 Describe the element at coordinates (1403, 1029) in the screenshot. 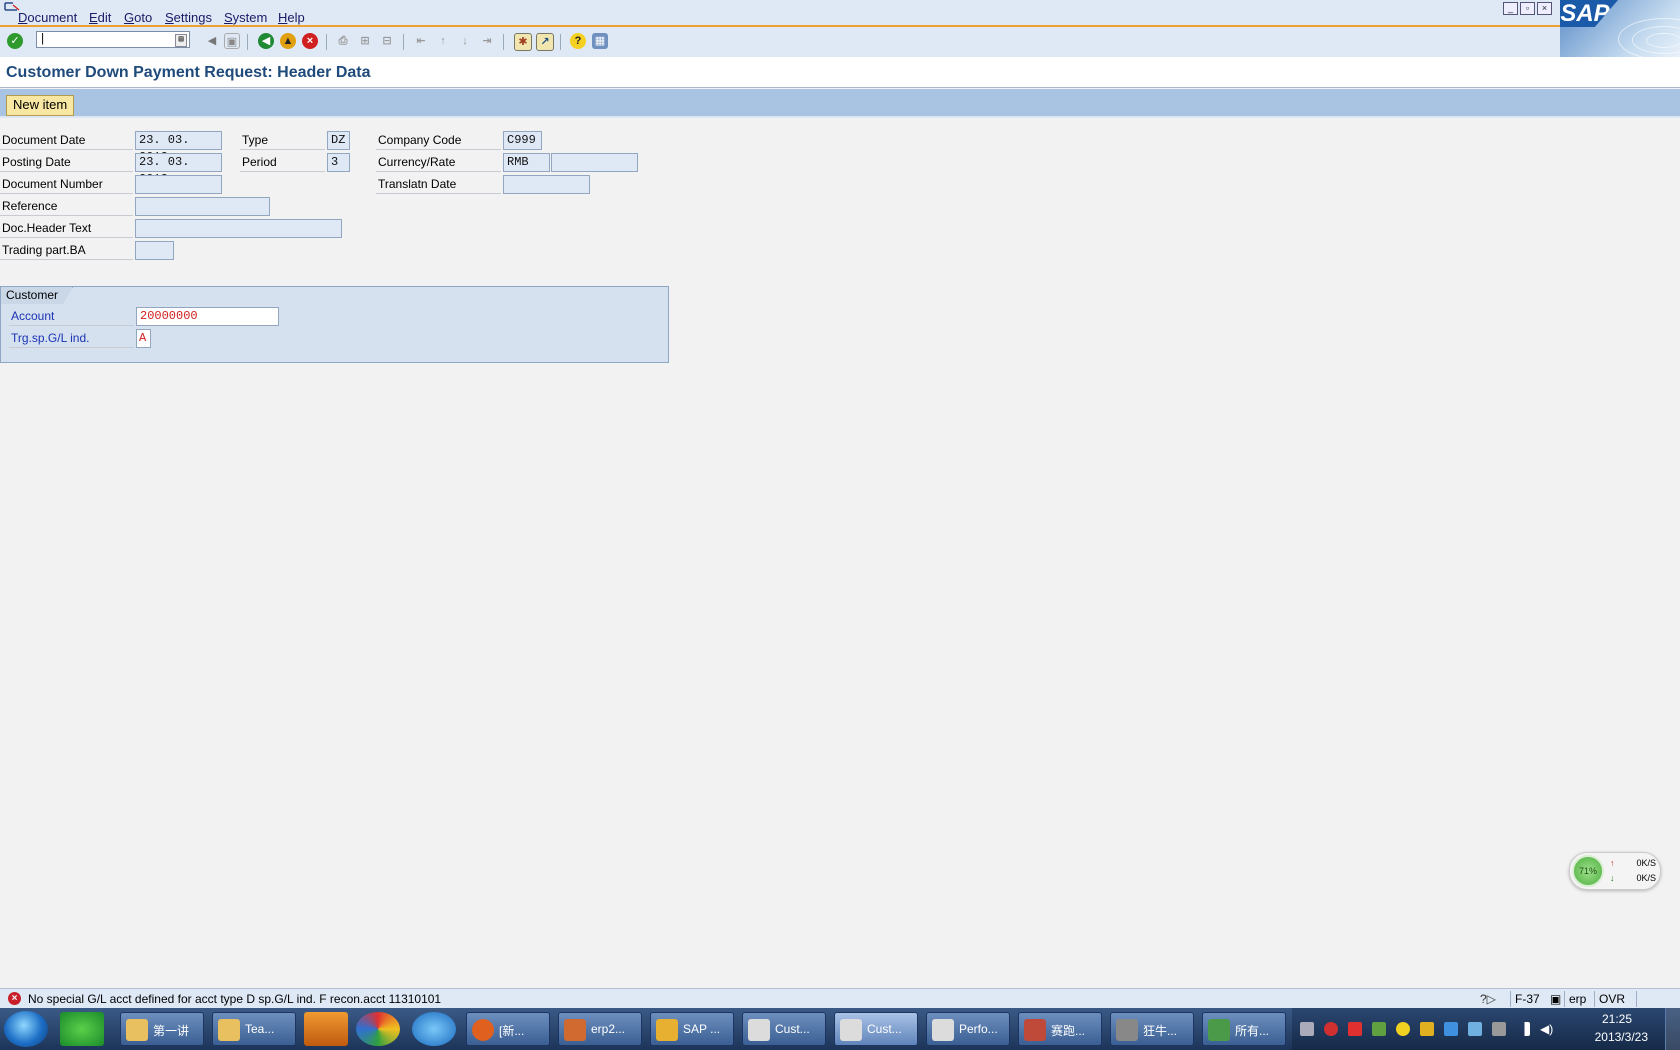

I see `update-icon` at that location.